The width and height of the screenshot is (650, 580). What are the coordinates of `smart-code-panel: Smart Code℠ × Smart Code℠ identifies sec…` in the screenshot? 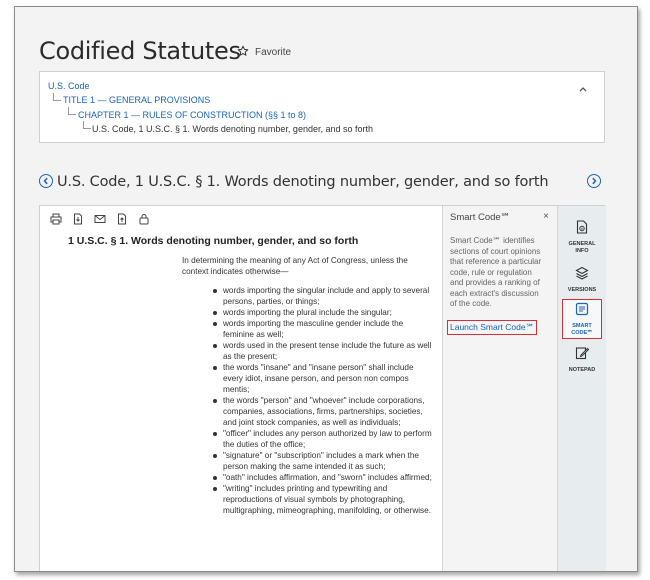 It's located at (500, 388).